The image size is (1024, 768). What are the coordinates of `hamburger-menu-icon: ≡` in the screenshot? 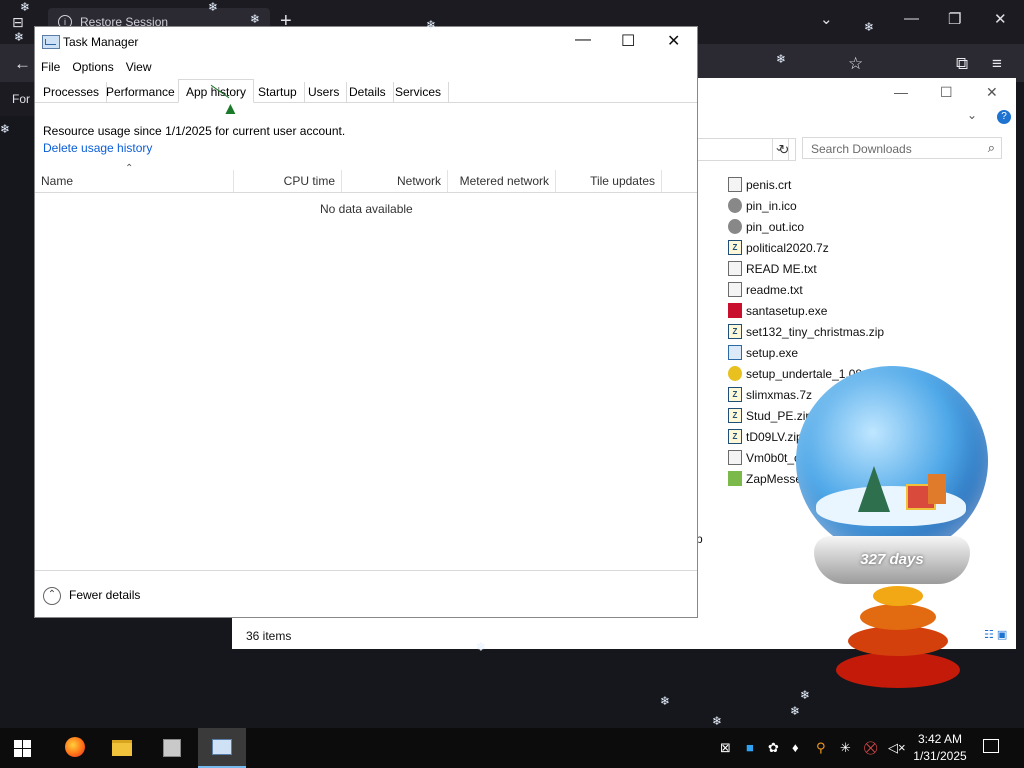 It's located at (997, 64).